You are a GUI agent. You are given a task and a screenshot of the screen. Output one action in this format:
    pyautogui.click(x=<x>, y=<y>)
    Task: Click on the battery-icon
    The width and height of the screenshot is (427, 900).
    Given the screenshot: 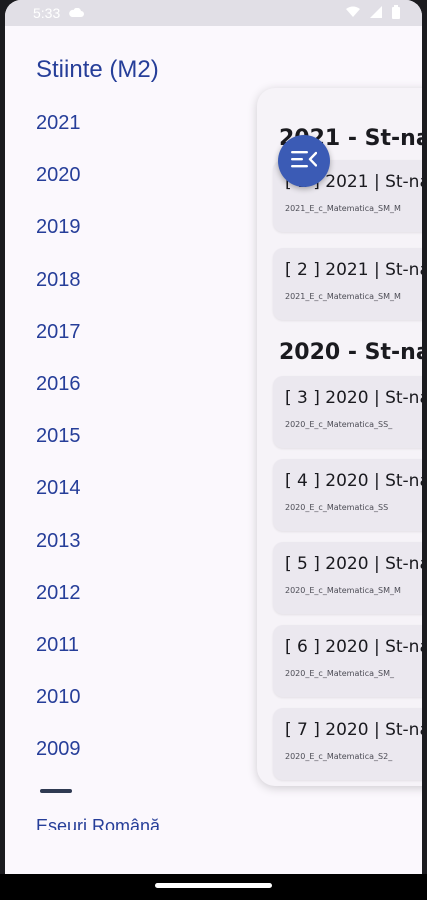 What is the action you would take?
    pyautogui.click(x=396, y=13)
    